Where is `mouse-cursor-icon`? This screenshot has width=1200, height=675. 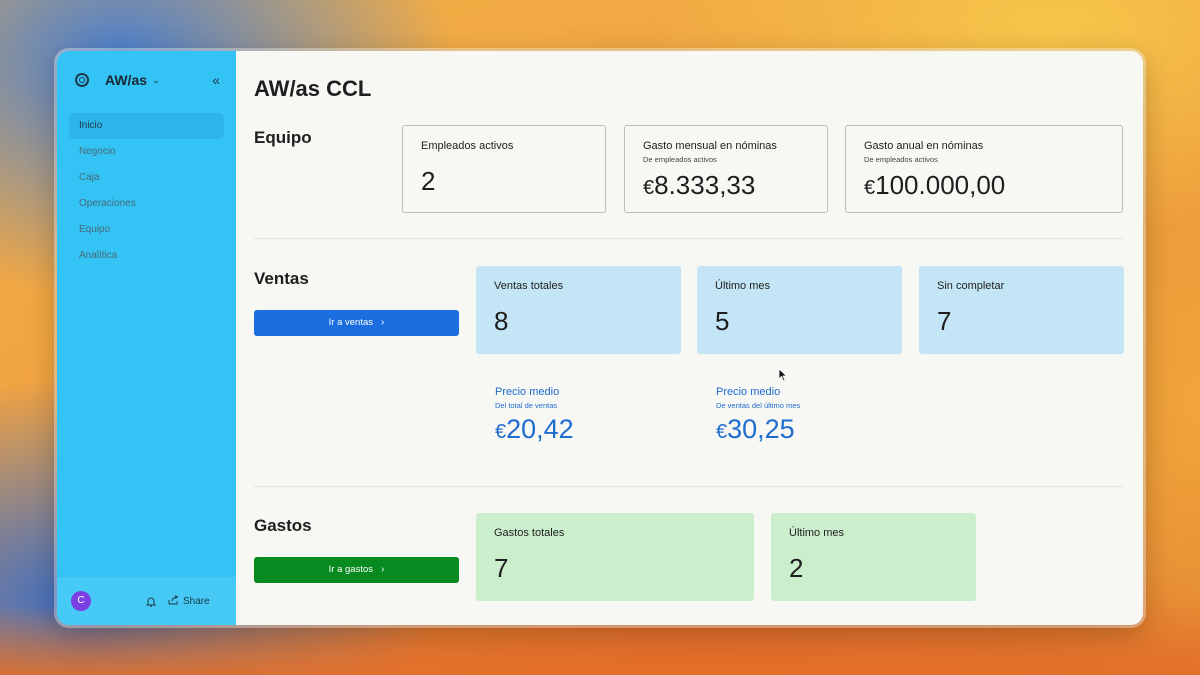 mouse-cursor-icon is located at coordinates (783, 375).